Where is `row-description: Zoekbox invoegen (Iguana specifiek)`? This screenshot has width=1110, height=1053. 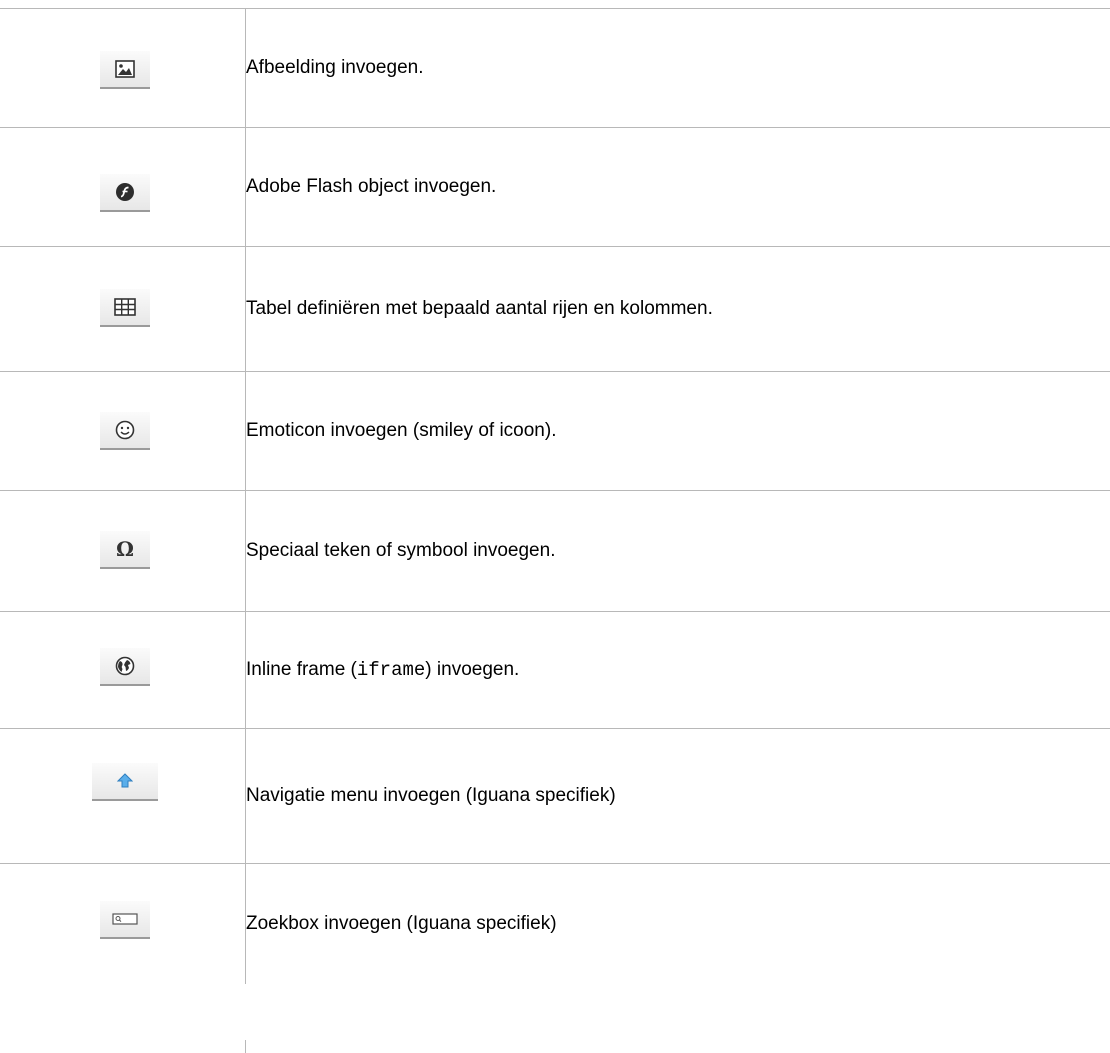
row-description: Zoekbox invoegen (Iguana specifiek) is located at coordinates (401, 923).